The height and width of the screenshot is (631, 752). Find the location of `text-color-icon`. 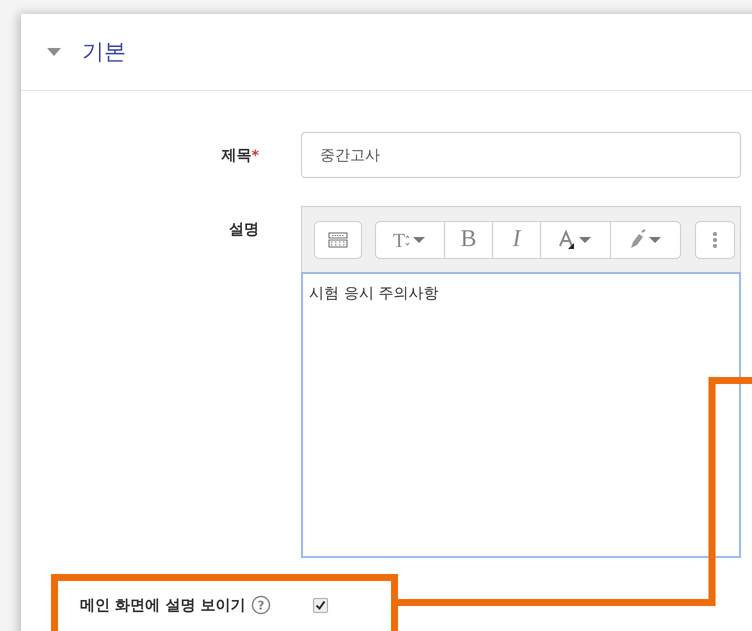

text-color-icon is located at coordinates (576, 239).